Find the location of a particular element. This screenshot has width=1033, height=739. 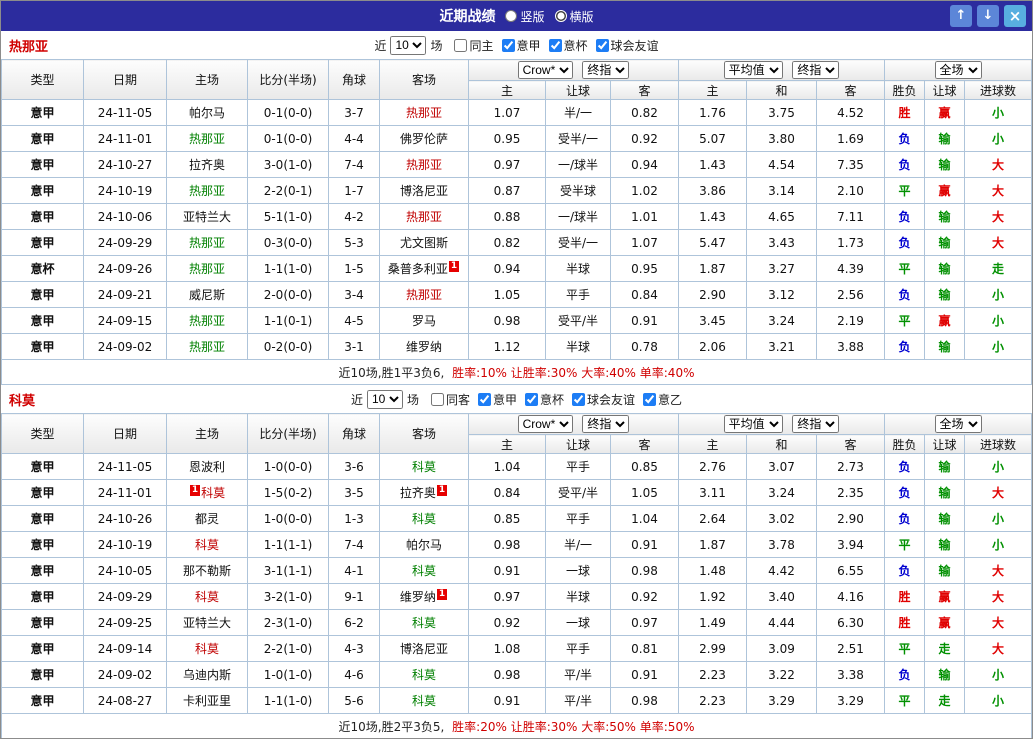

avg-draw-cell: 3.27 is located at coordinates (781, 268).